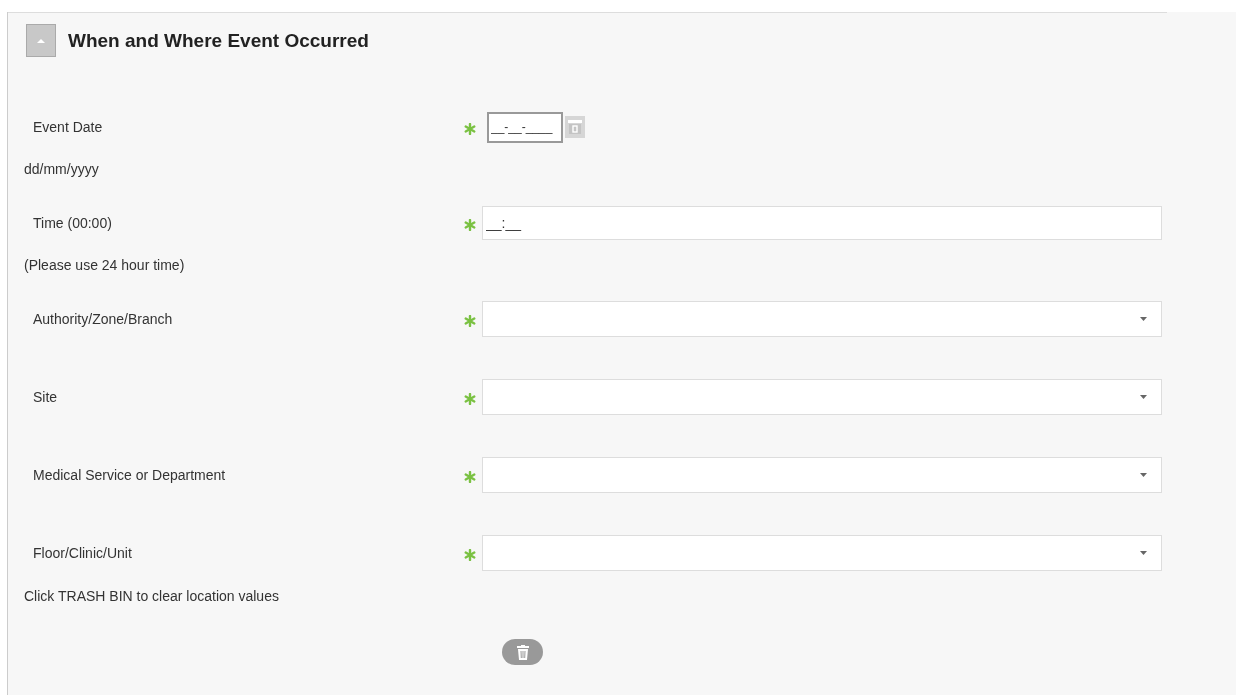 Image resolution: width=1236 pixels, height=695 pixels. Describe the element at coordinates (68, 127) in the screenshot. I see `field-label: Event Date` at that location.